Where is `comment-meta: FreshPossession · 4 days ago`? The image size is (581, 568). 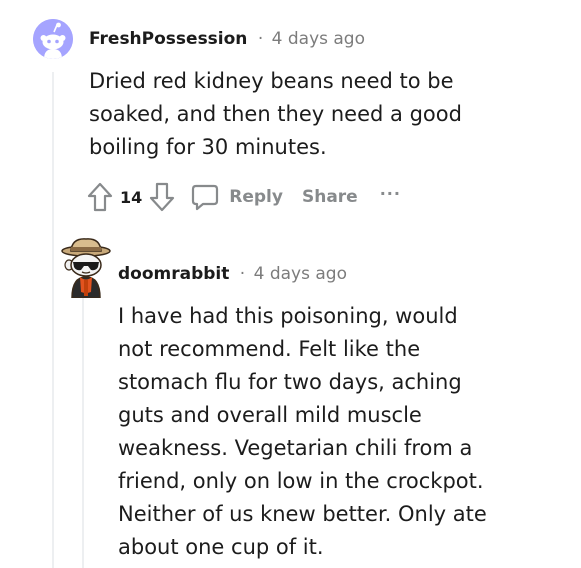 comment-meta: FreshPossession · 4 days ago is located at coordinates (227, 39).